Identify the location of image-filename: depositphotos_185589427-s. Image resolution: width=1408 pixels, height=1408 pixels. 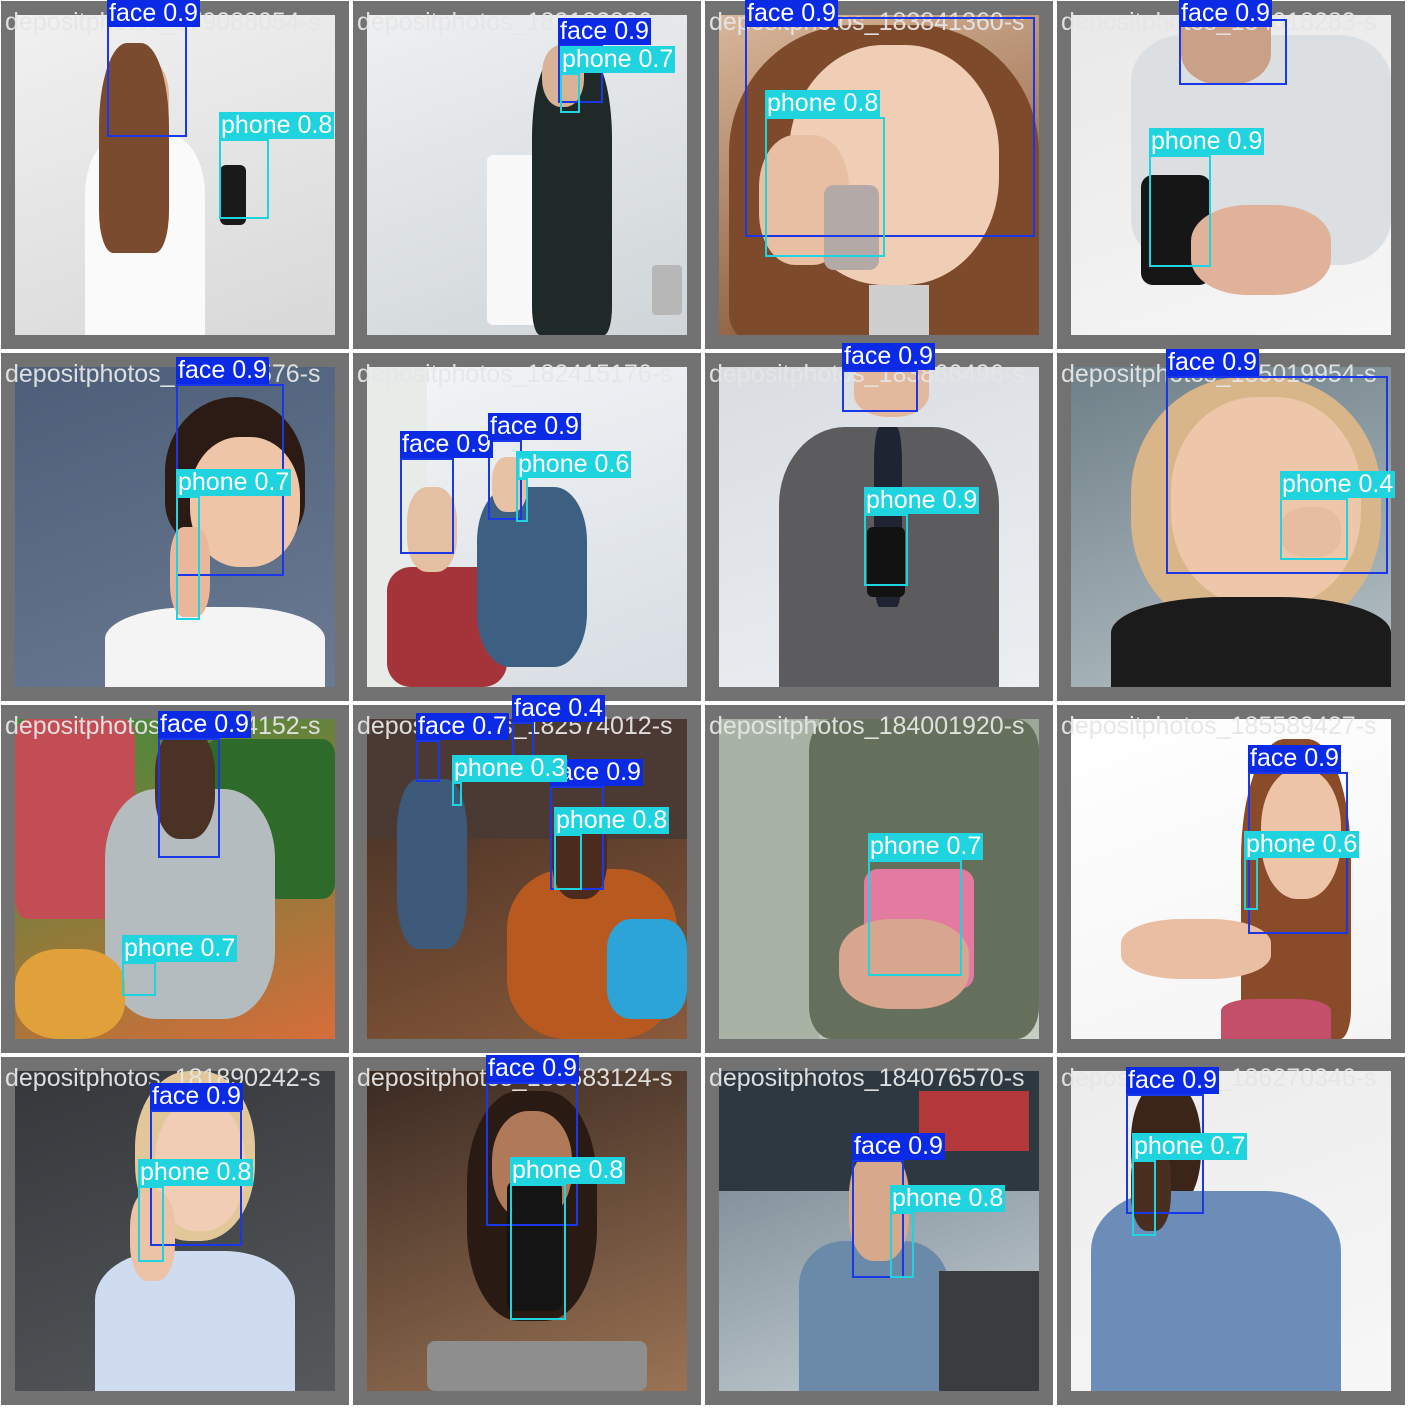
(1219, 726).